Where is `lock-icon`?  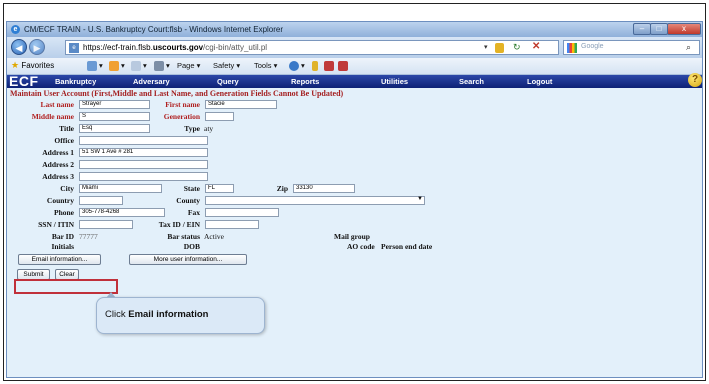
lock-icon is located at coordinates (499, 48).